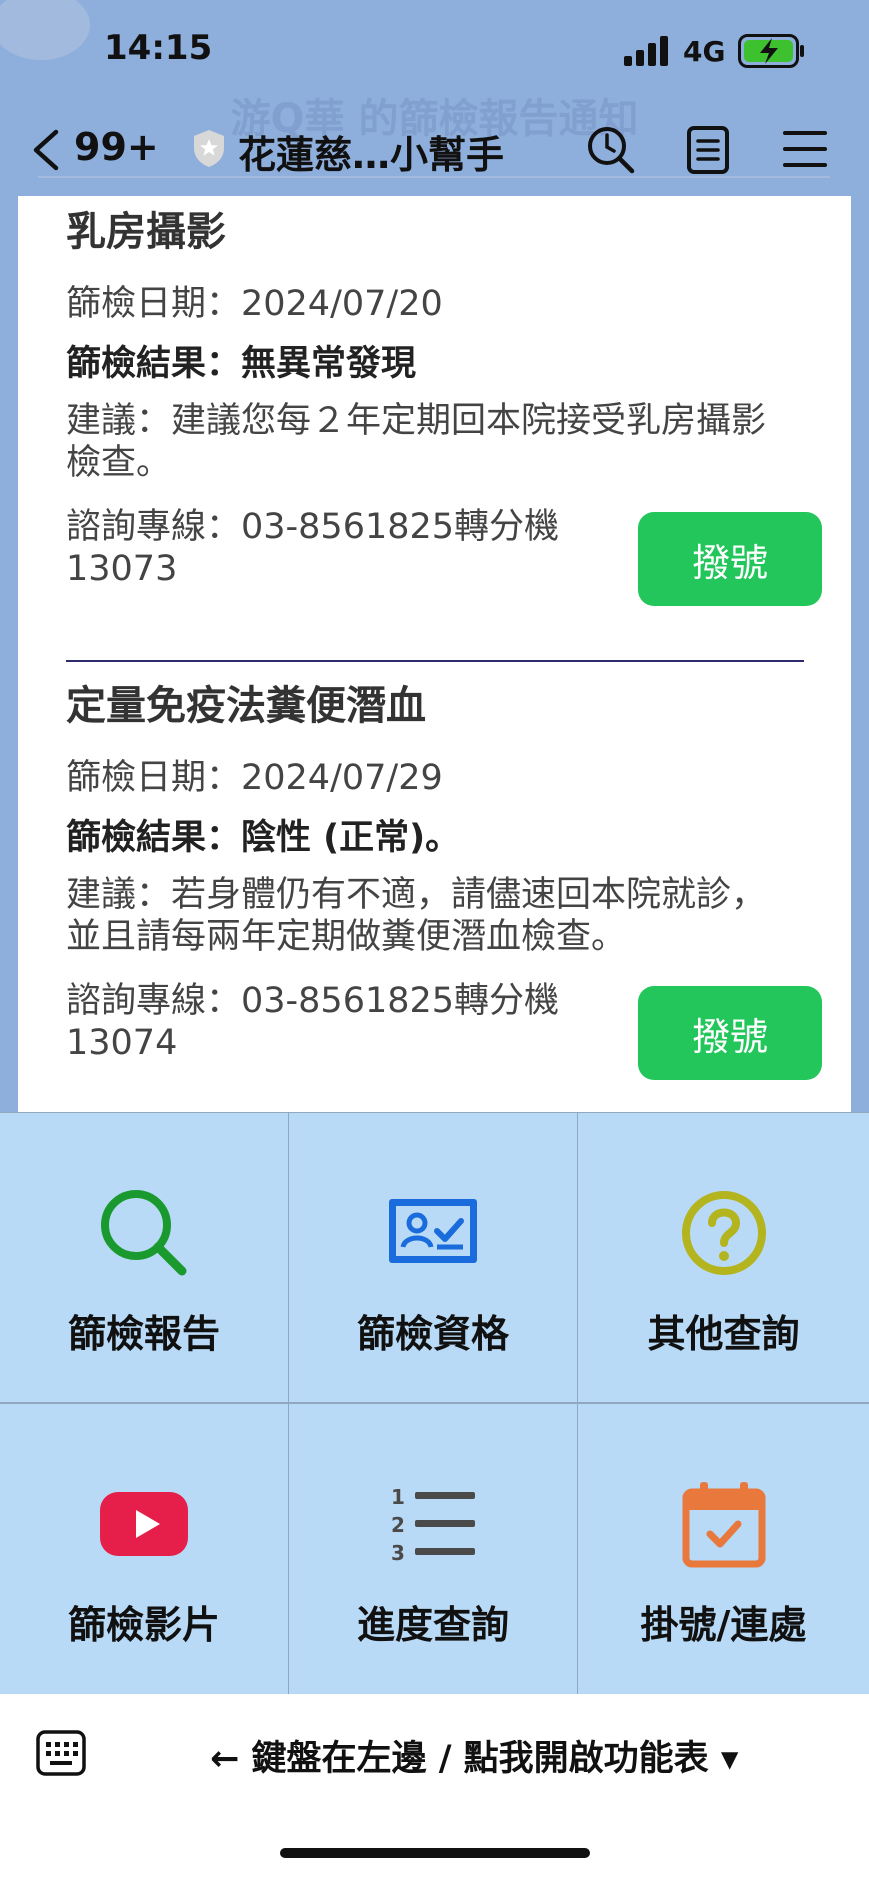  Describe the element at coordinates (116, 147) in the screenshot. I see `unread-count-badge: 99+` at that location.